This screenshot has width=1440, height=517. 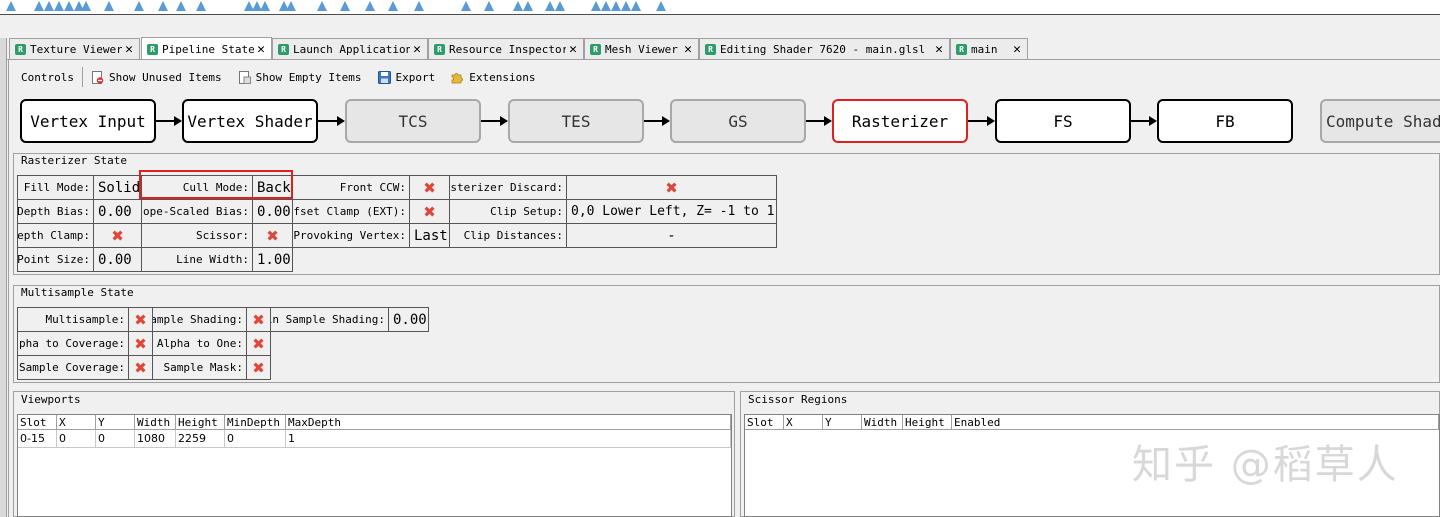 What do you see at coordinates (156, 77) in the screenshot?
I see `show-unused-items-toggle: Show Unused Items` at bounding box center [156, 77].